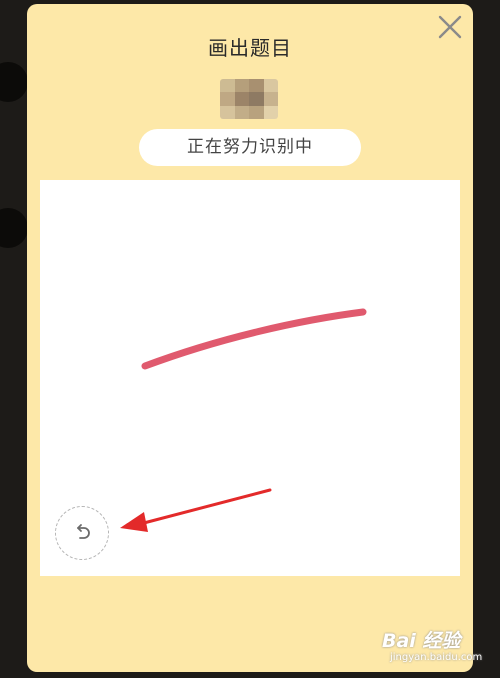 The width and height of the screenshot is (500, 678). I want to click on recognition-status: 正在努力识别中, so click(250, 147).